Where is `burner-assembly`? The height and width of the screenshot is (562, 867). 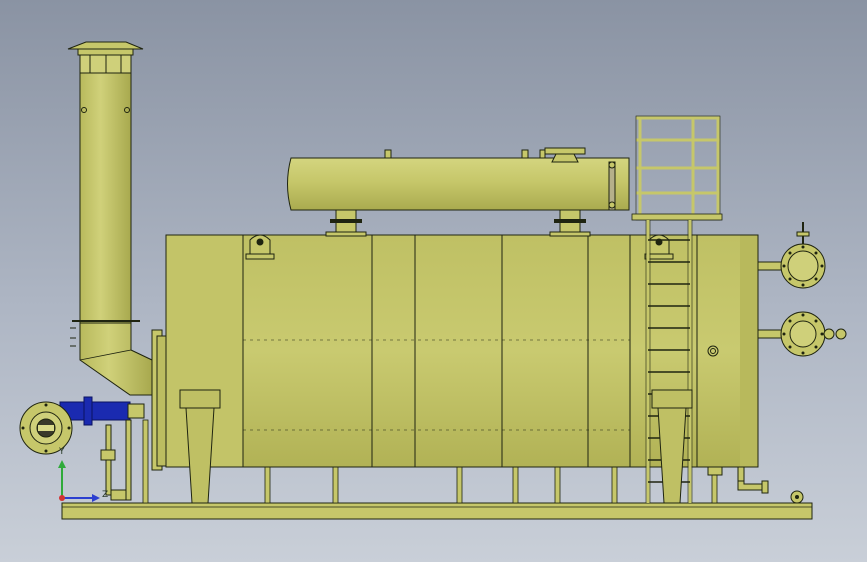 burner-assembly is located at coordinates (82, 448).